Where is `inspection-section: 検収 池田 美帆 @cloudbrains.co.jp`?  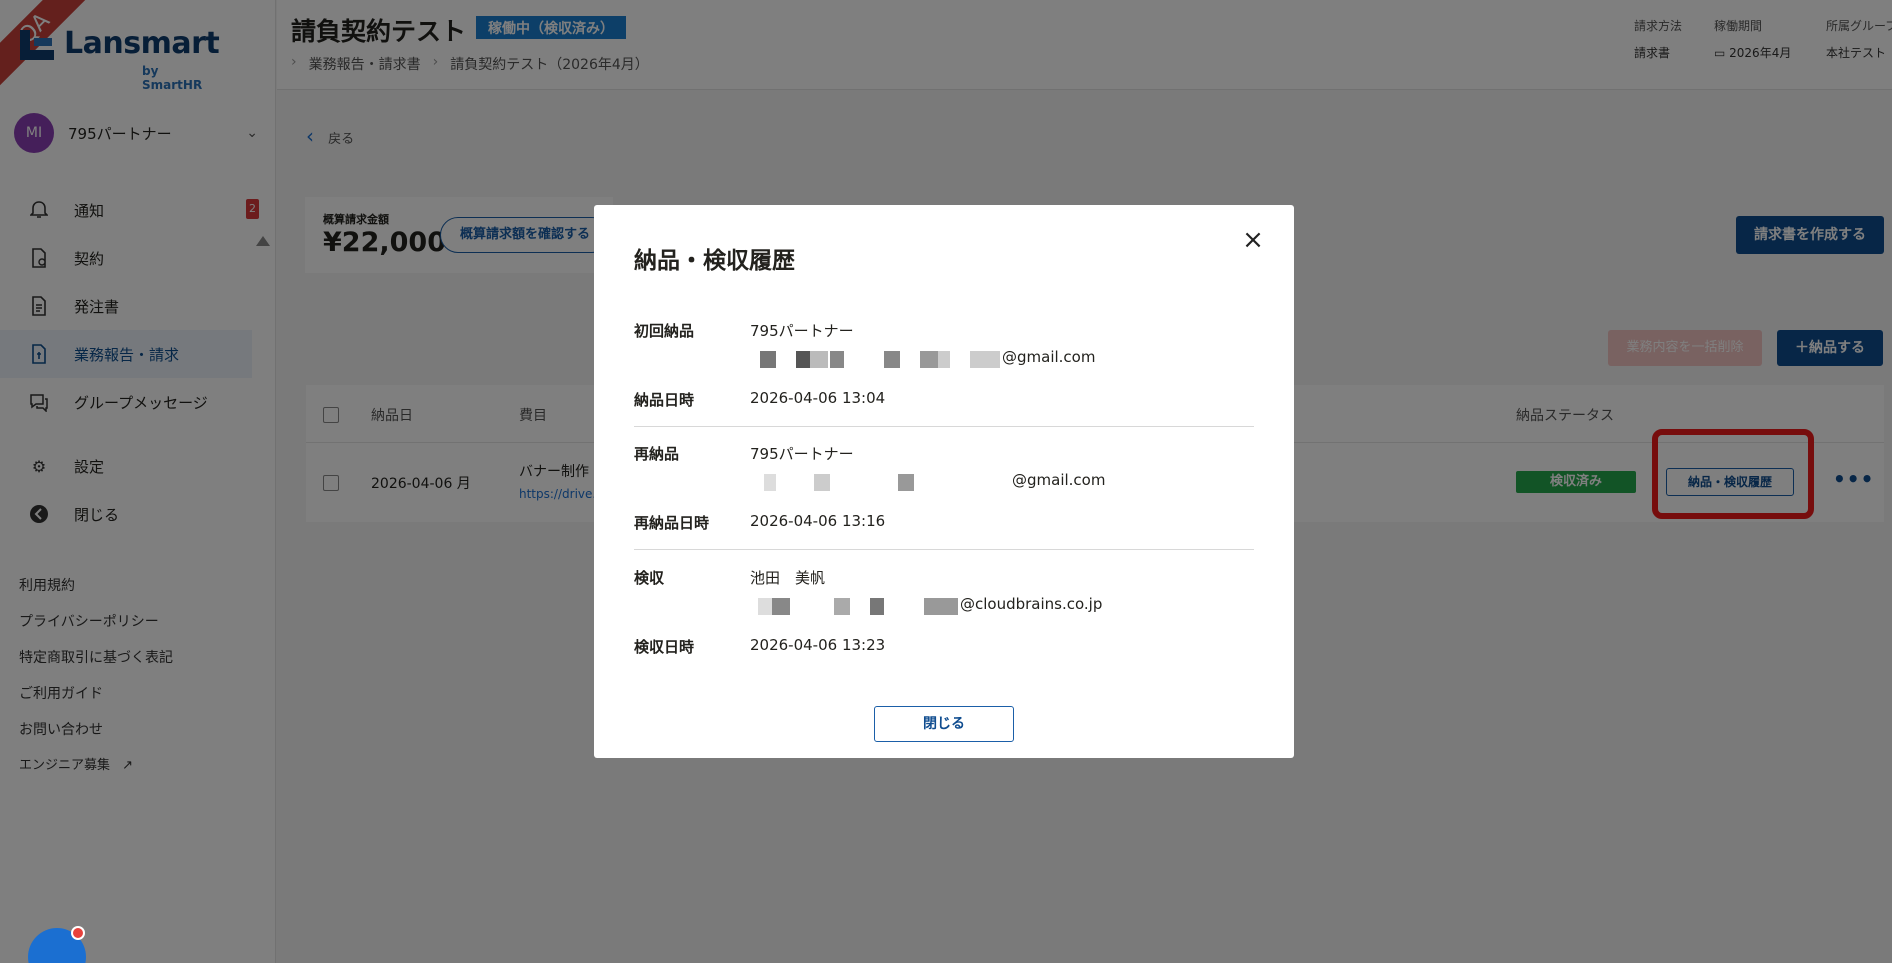
inspection-section: 検収 池田 美帆 @cloudbrains.co.jp is located at coordinates (944, 597).